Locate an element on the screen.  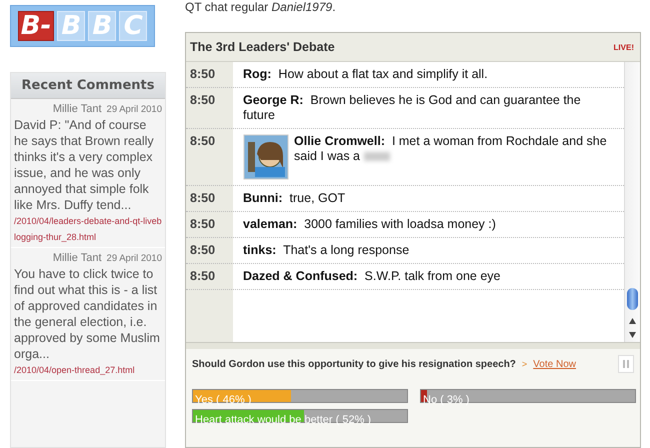
scrollbar is located at coordinates (632, 202).